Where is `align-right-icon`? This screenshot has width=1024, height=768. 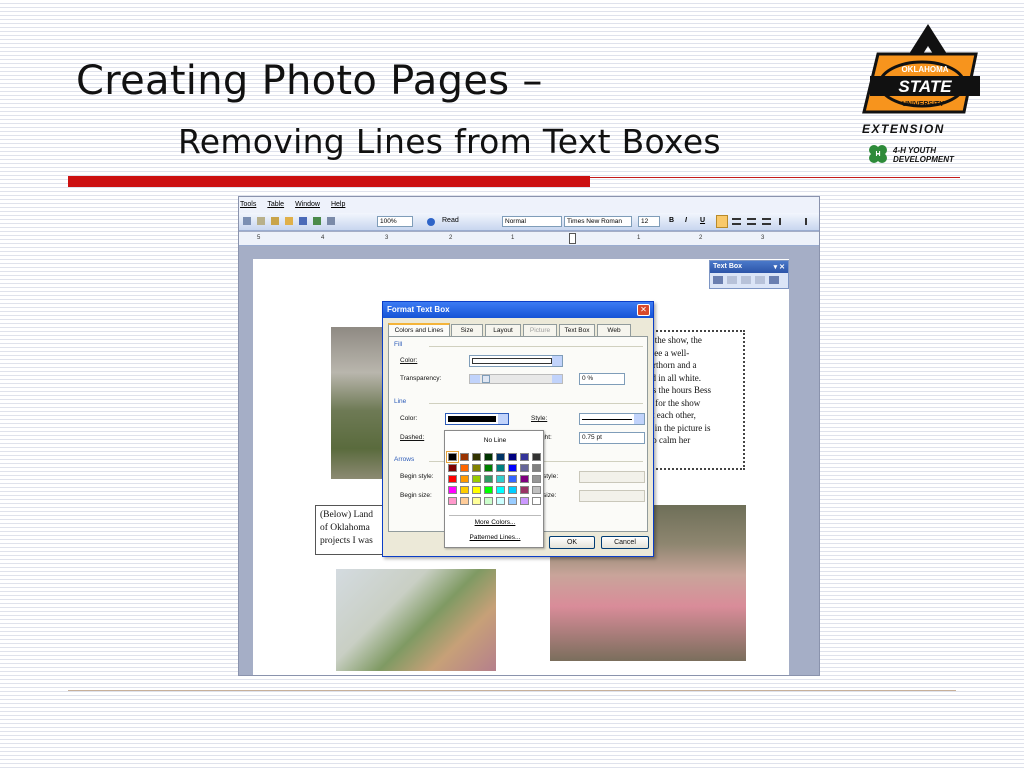
align-right-icon is located at coordinates (751, 221).